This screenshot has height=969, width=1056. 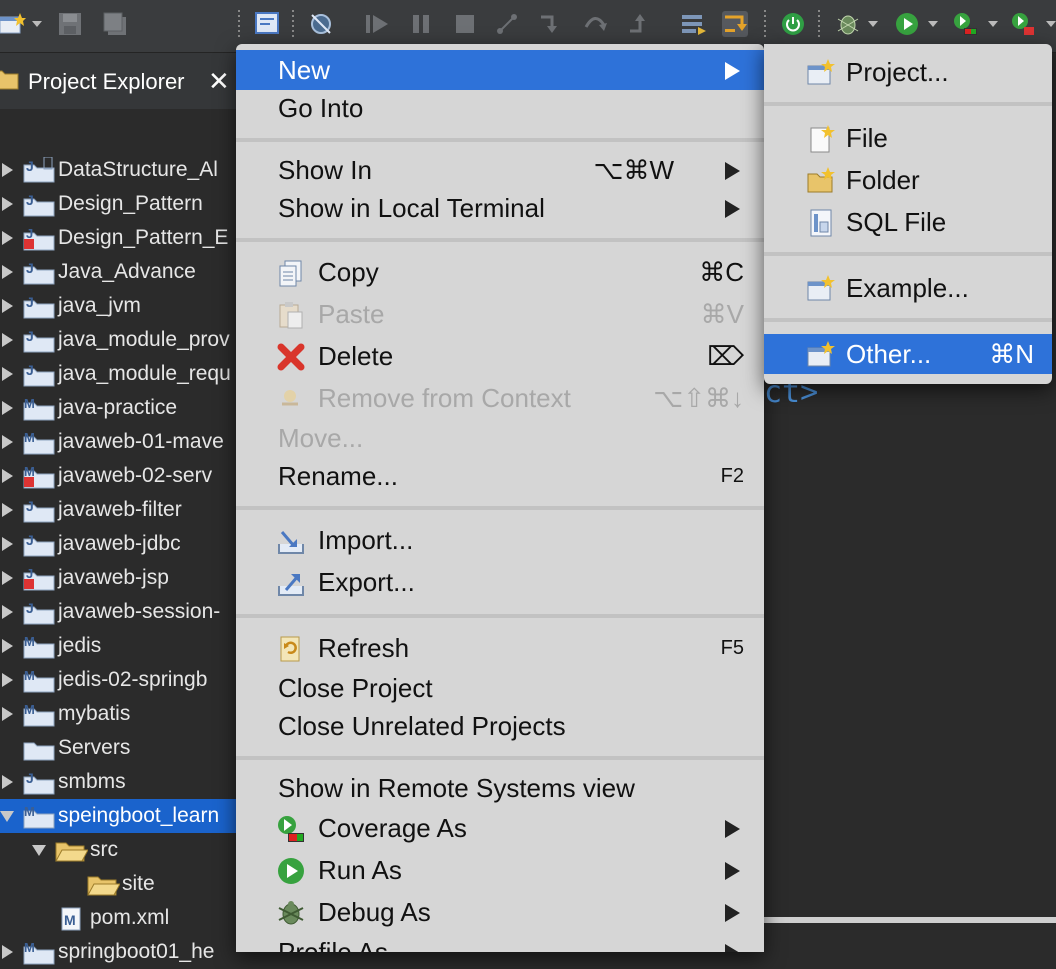 I want to click on tree-item: J DataStructure_Al, so click(x=118, y=170).